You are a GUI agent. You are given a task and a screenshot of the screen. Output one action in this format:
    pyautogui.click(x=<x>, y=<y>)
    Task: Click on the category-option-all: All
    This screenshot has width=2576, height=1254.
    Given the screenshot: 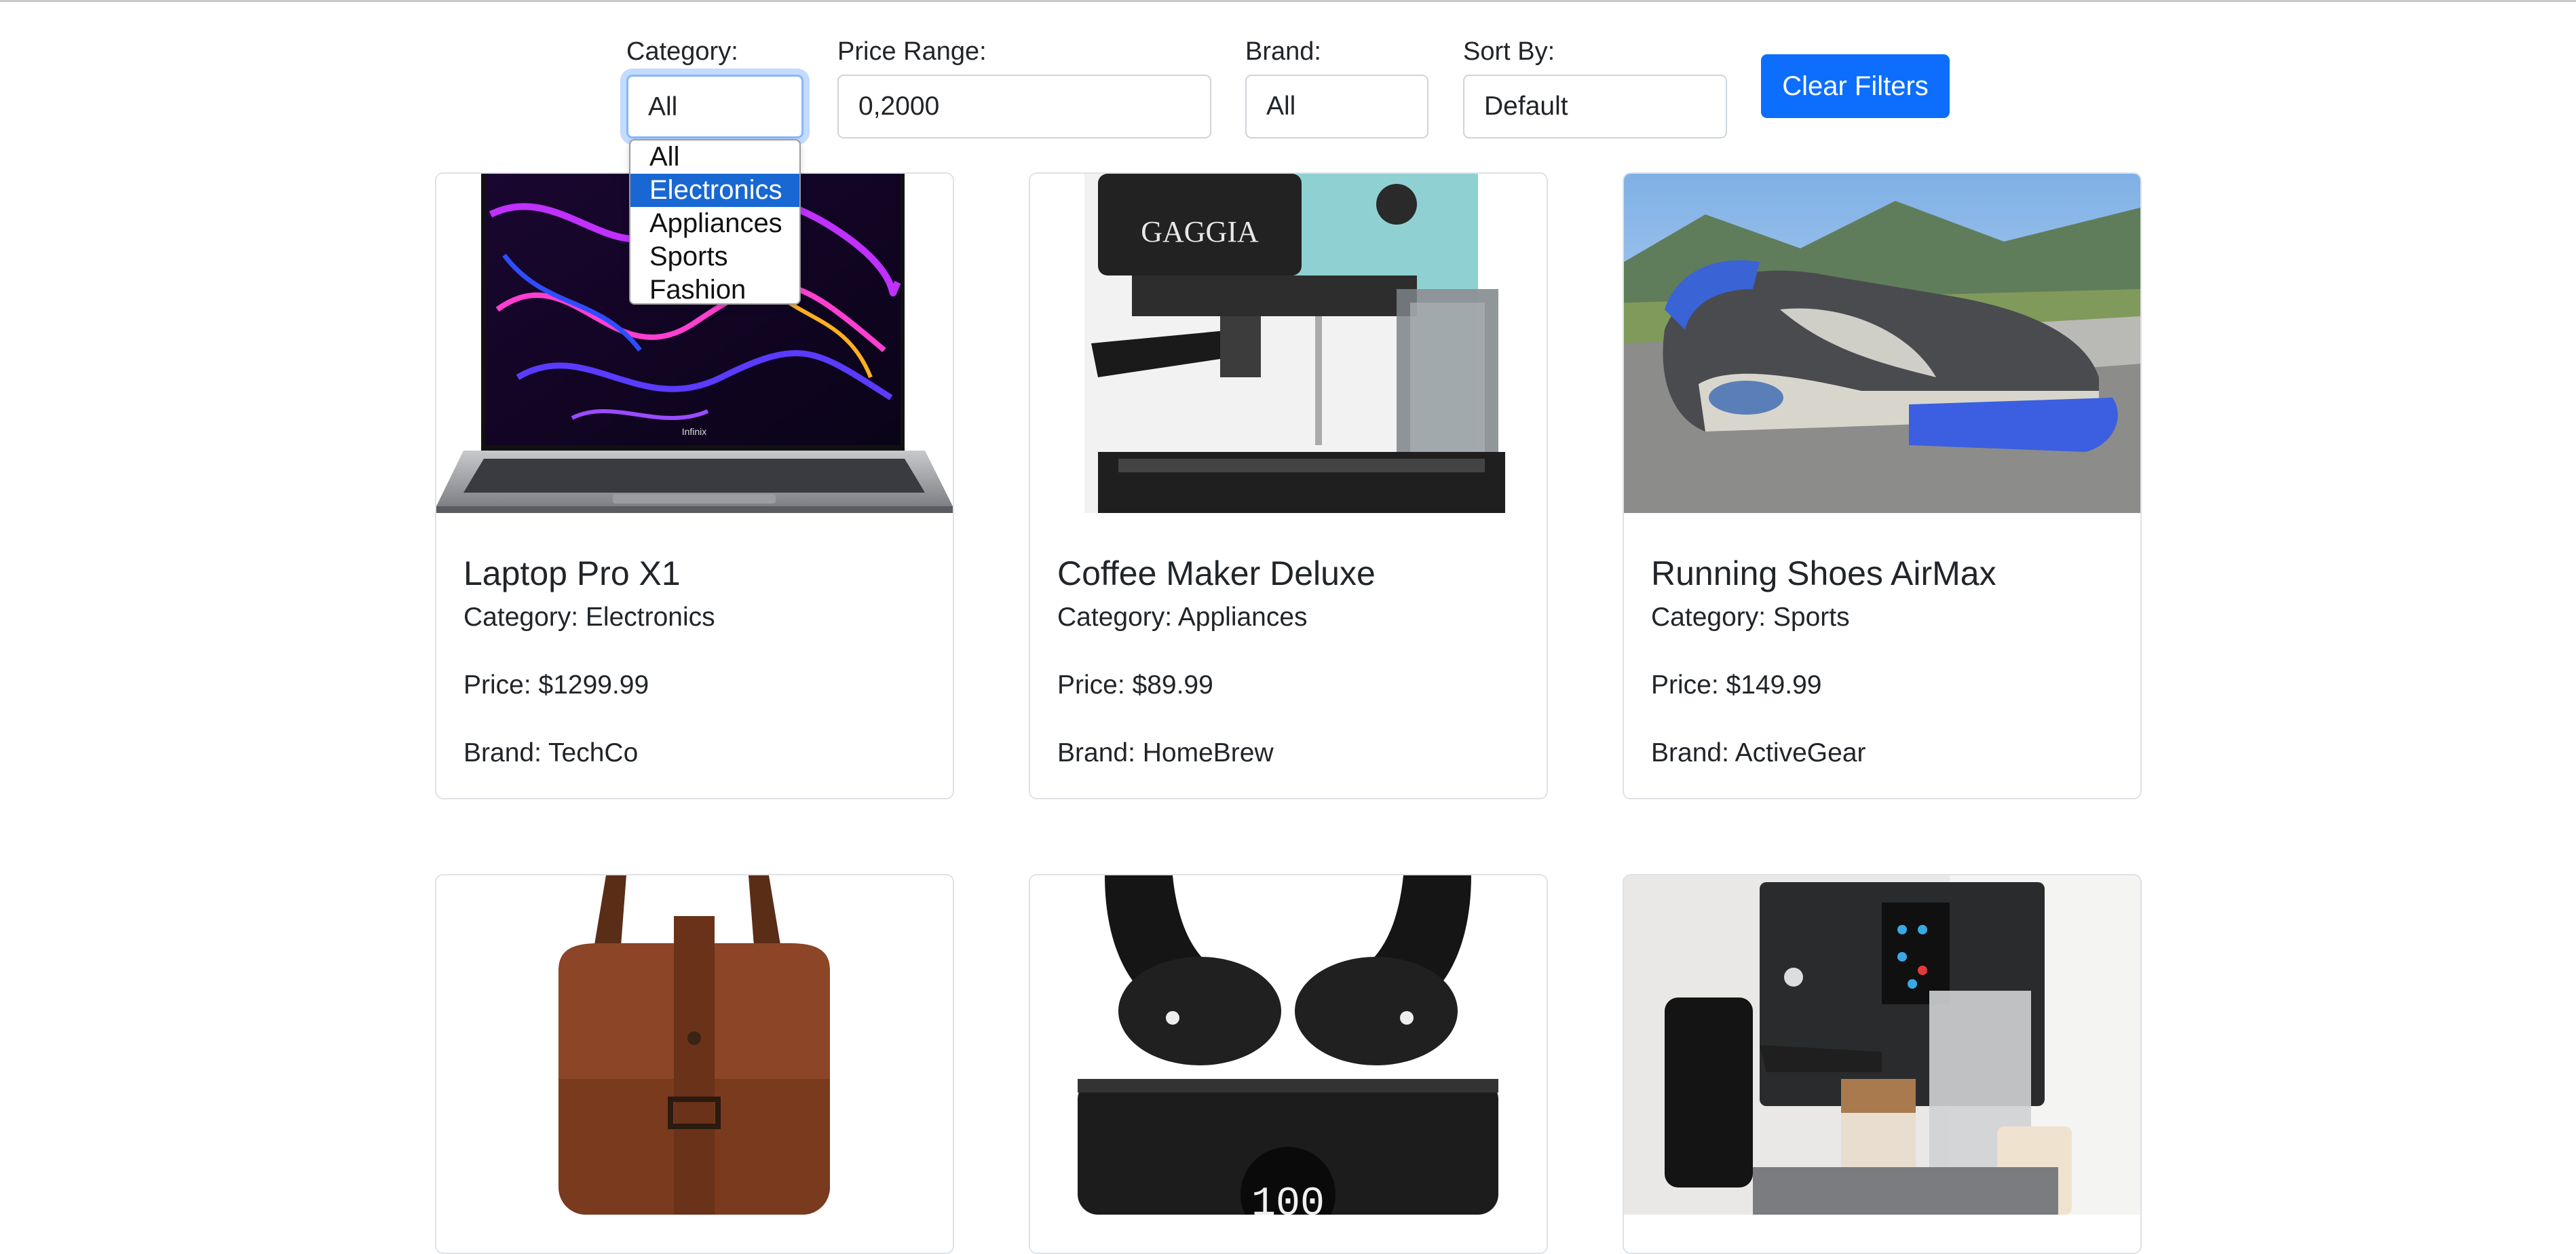 What is the action you would take?
    pyautogui.click(x=714, y=157)
    